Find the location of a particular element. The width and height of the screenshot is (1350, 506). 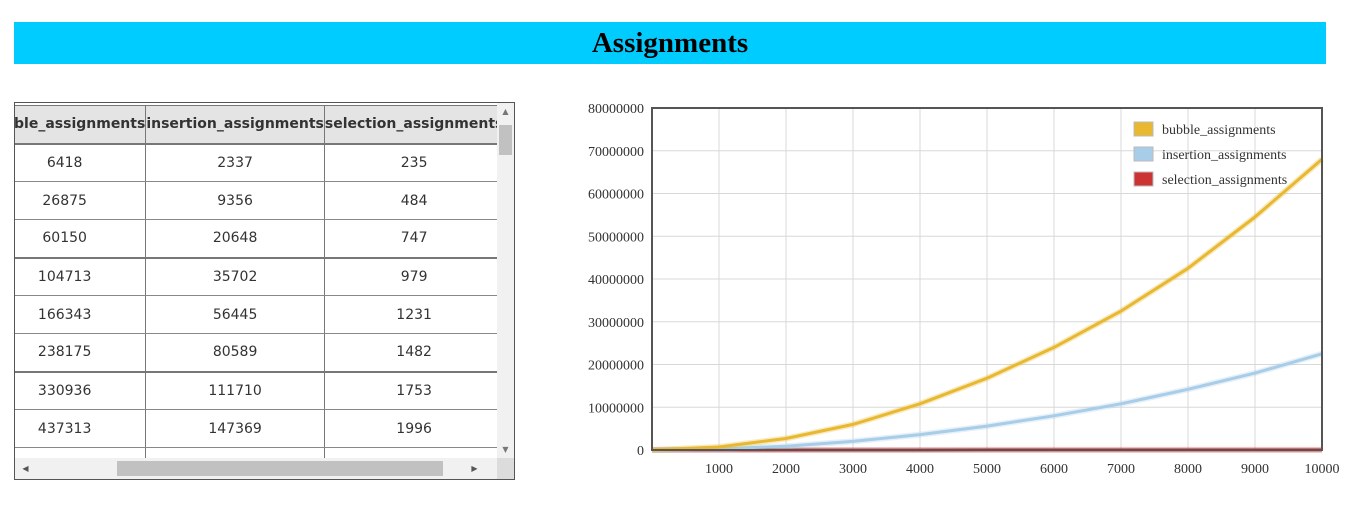

x-tick-label: 6000 is located at coordinates (1054, 469).